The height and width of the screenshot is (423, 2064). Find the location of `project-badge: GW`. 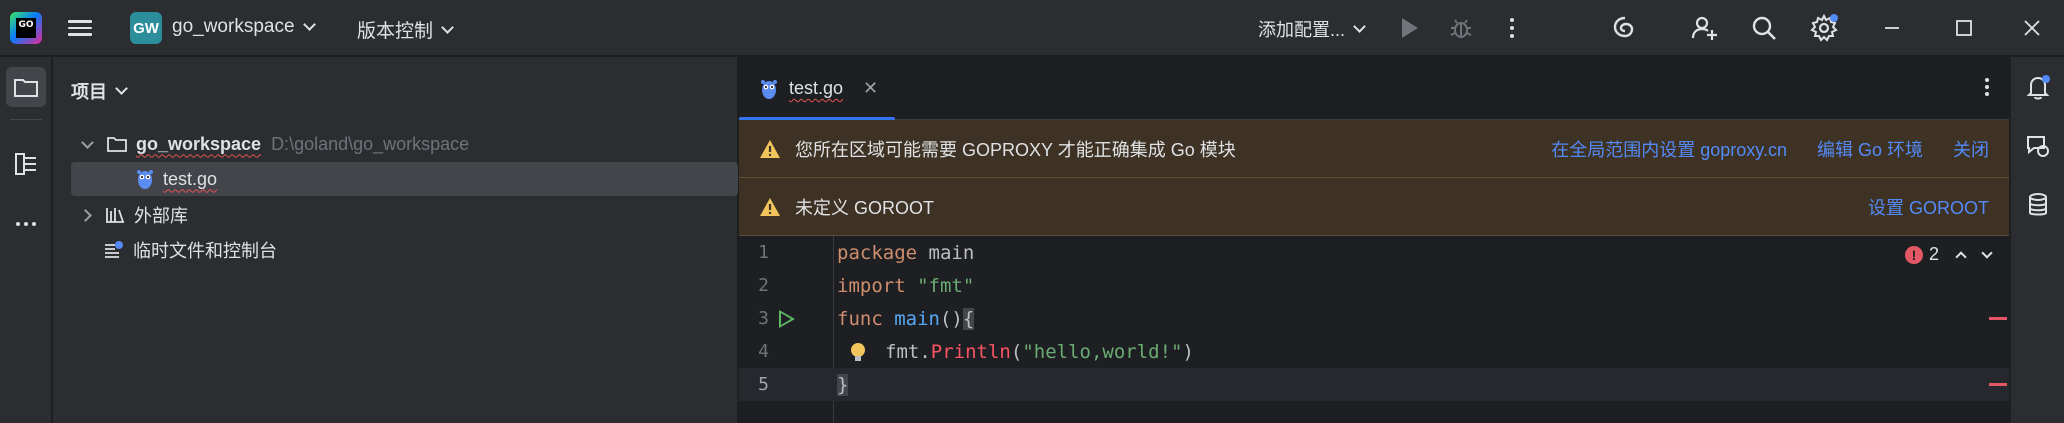

project-badge: GW is located at coordinates (146, 28).